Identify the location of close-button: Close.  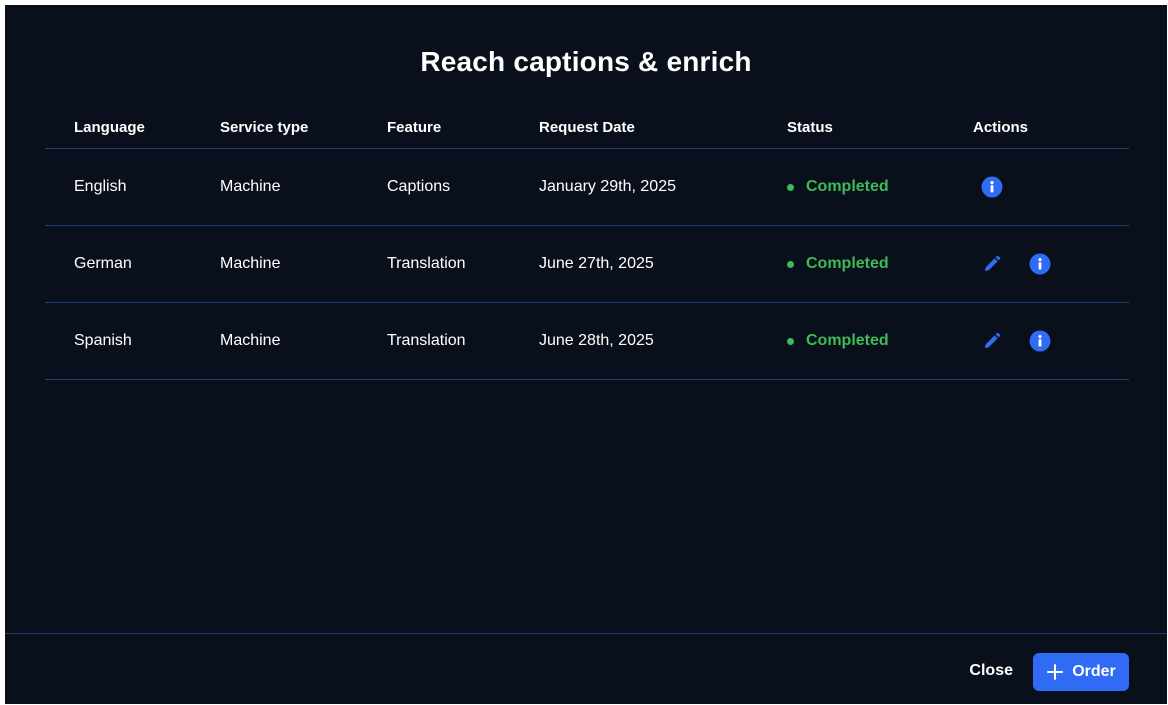
(991, 671).